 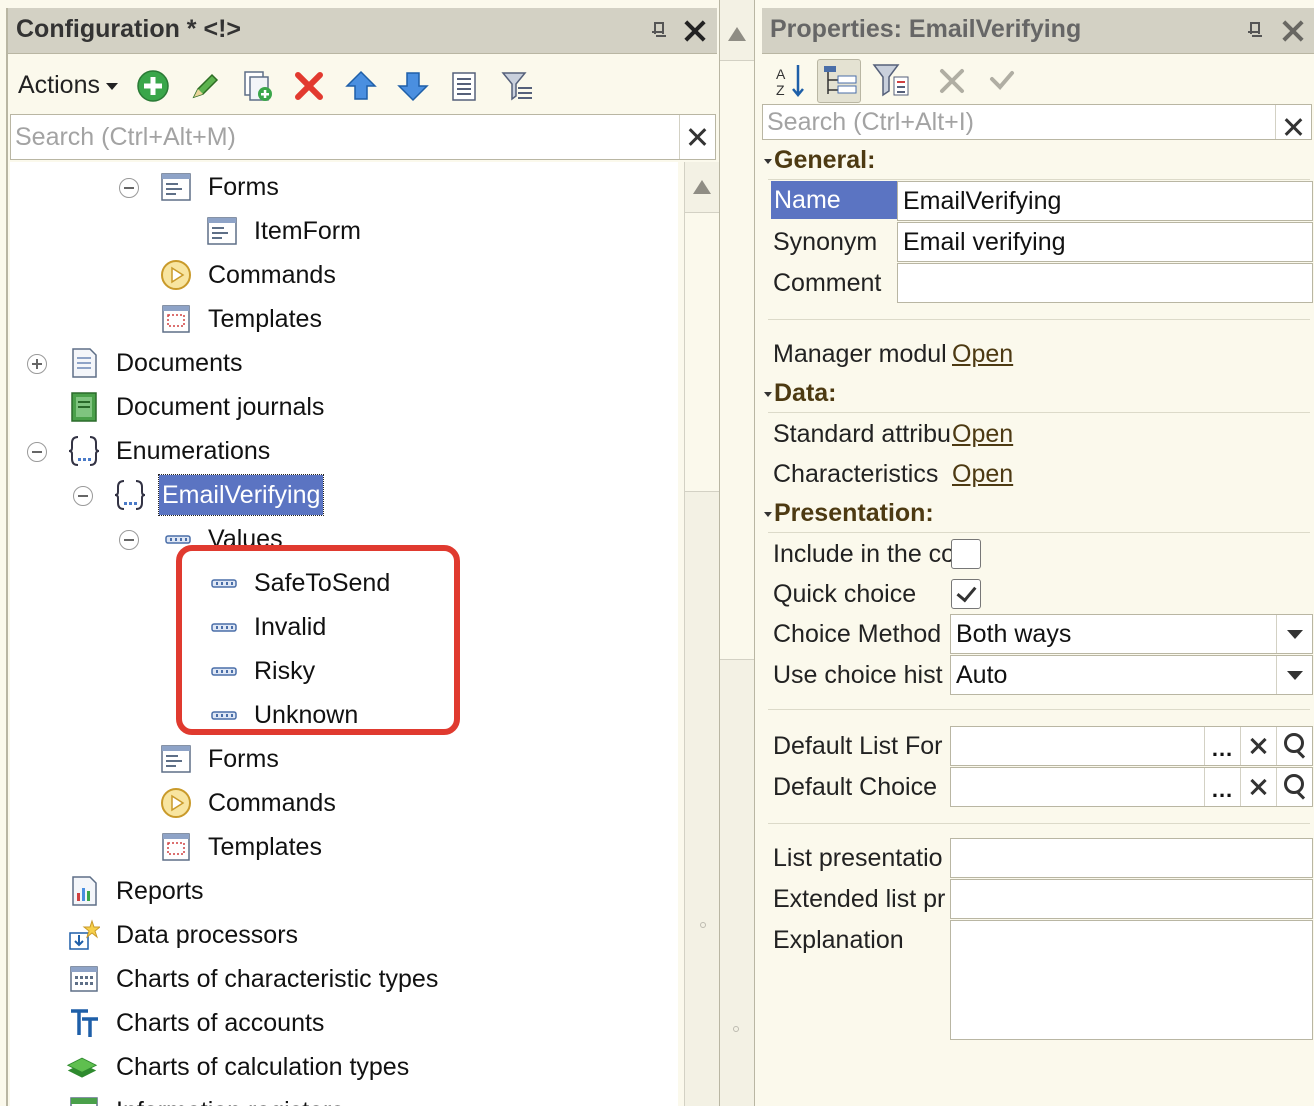 What do you see at coordinates (1131, 675) in the screenshot?
I see `use-choice-history-select: Auto` at bounding box center [1131, 675].